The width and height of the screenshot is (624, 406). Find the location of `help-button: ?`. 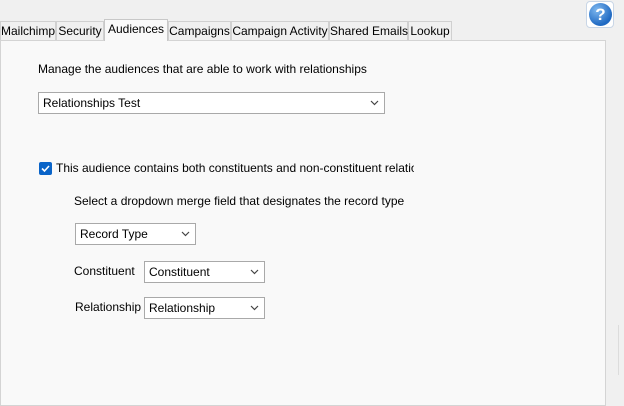

help-button: ? is located at coordinates (600, 14).